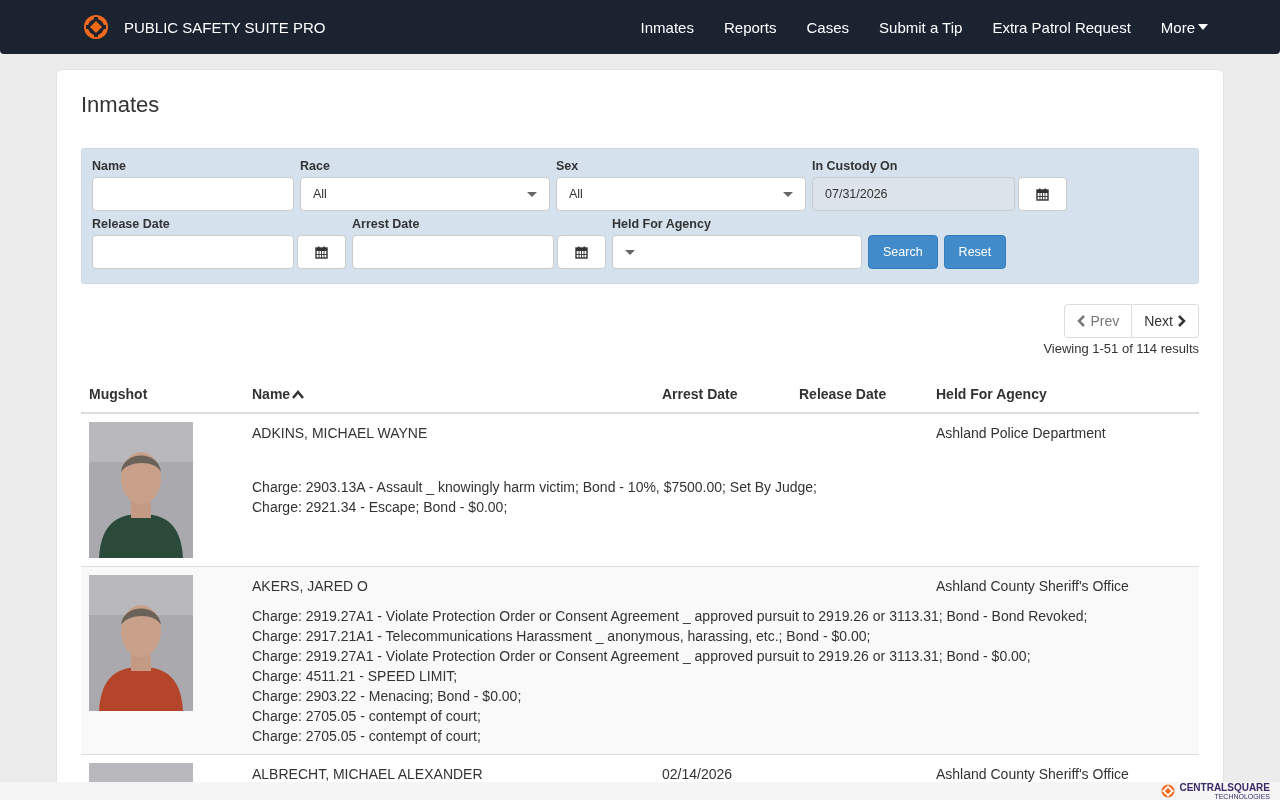 This screenshot has width=1280, height=800. Describe the element at coordinates (355, 676) in the screenshot. I see `charge-line: Charge: 4511.21 - SPEED LIMIT;` at that location.